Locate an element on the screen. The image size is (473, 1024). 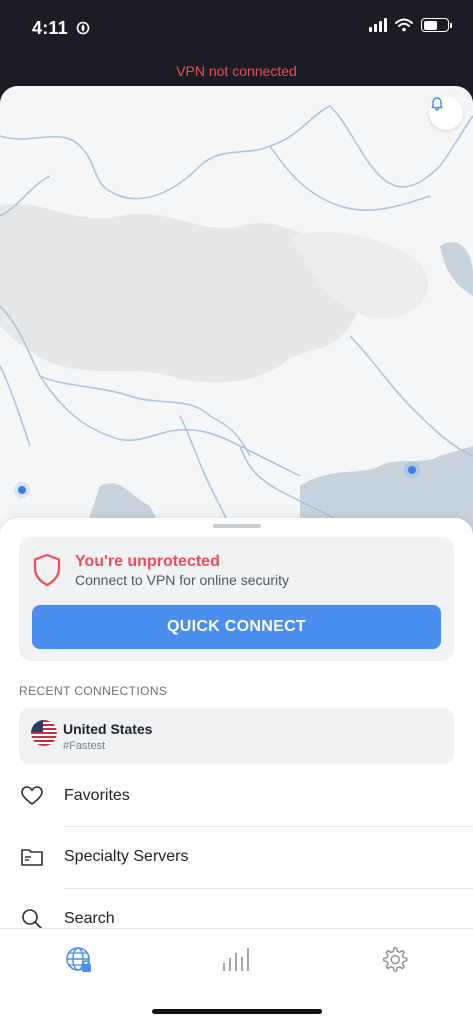
globe-lock-icon is located at coordinates (78, 959).